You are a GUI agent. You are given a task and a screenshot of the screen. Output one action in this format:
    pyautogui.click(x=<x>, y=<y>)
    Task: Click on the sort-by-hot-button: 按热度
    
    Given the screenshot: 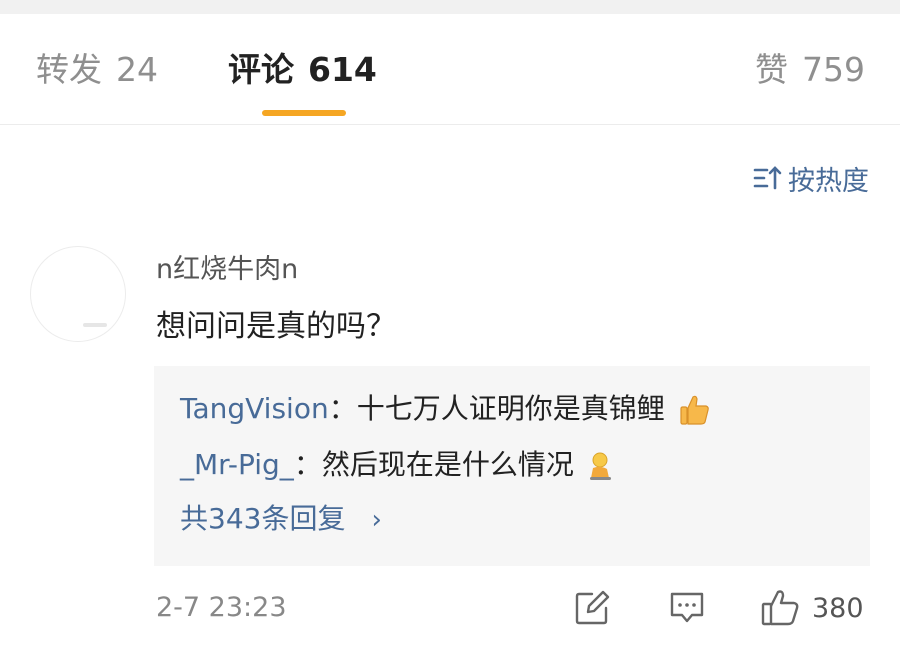 What is the action you would take?
    pyautogui.click(x=810, y=178)
    